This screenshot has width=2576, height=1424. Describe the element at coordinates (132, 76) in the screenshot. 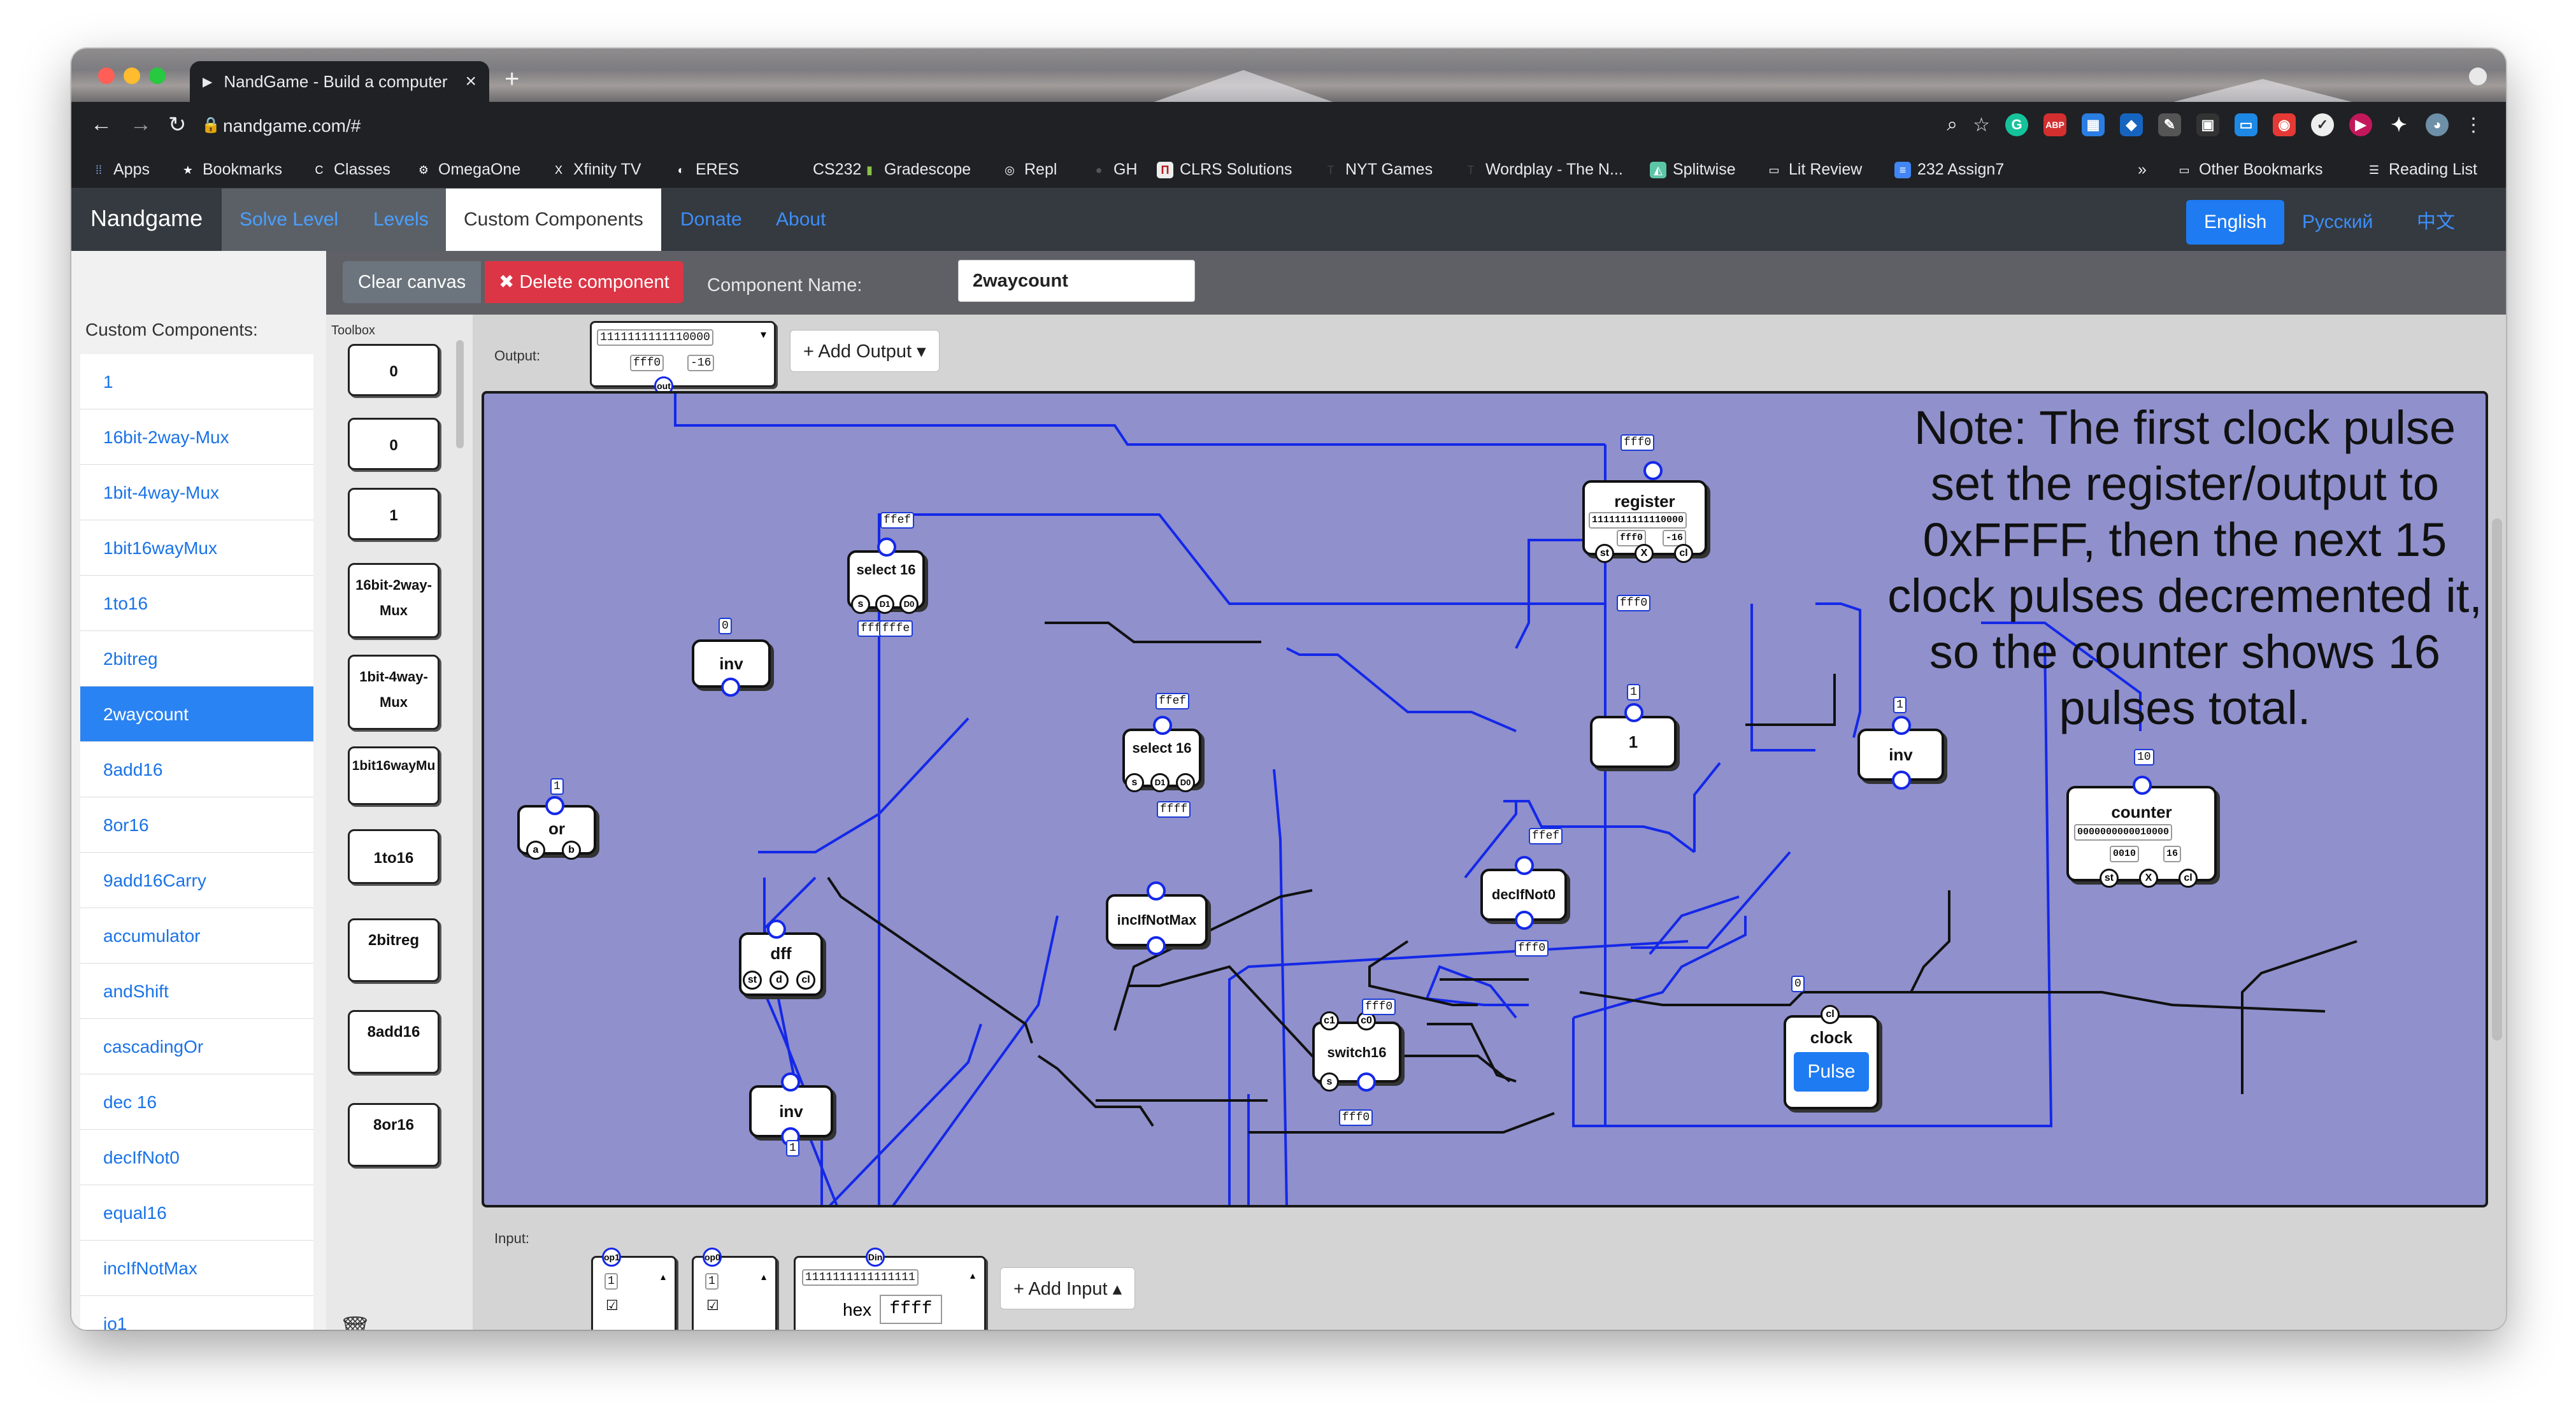

I see `minimize-window-button` at that location.